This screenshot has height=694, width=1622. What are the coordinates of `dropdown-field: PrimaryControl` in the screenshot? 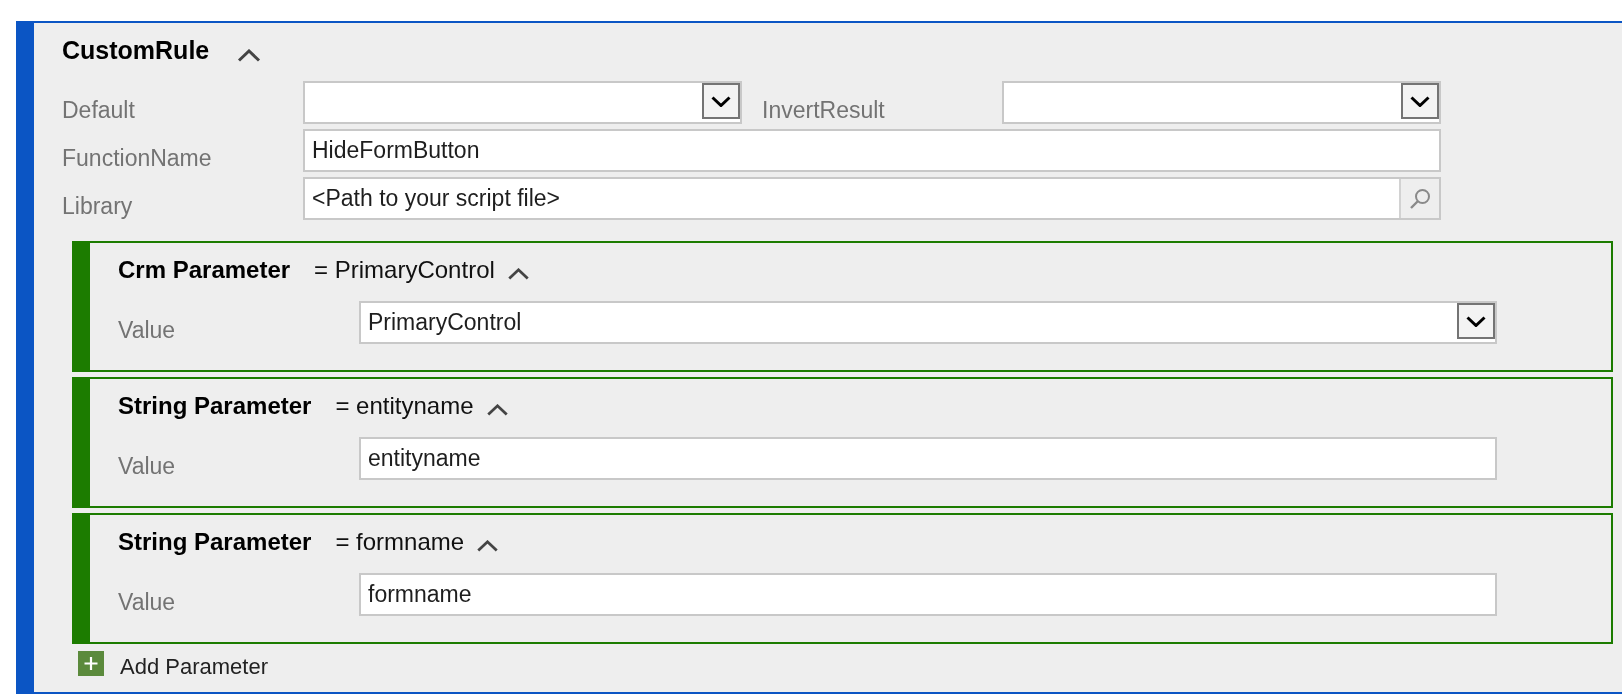 It's located at (928, 322).